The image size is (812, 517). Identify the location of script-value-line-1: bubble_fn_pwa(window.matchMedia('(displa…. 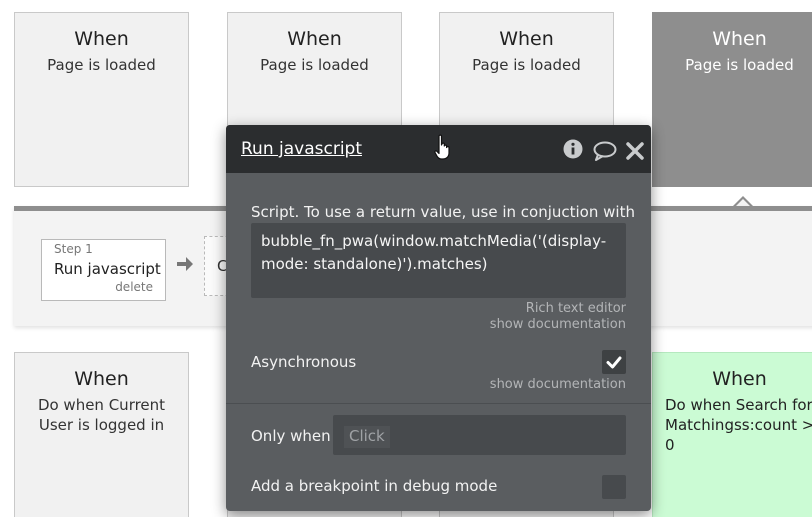
(434, 241).